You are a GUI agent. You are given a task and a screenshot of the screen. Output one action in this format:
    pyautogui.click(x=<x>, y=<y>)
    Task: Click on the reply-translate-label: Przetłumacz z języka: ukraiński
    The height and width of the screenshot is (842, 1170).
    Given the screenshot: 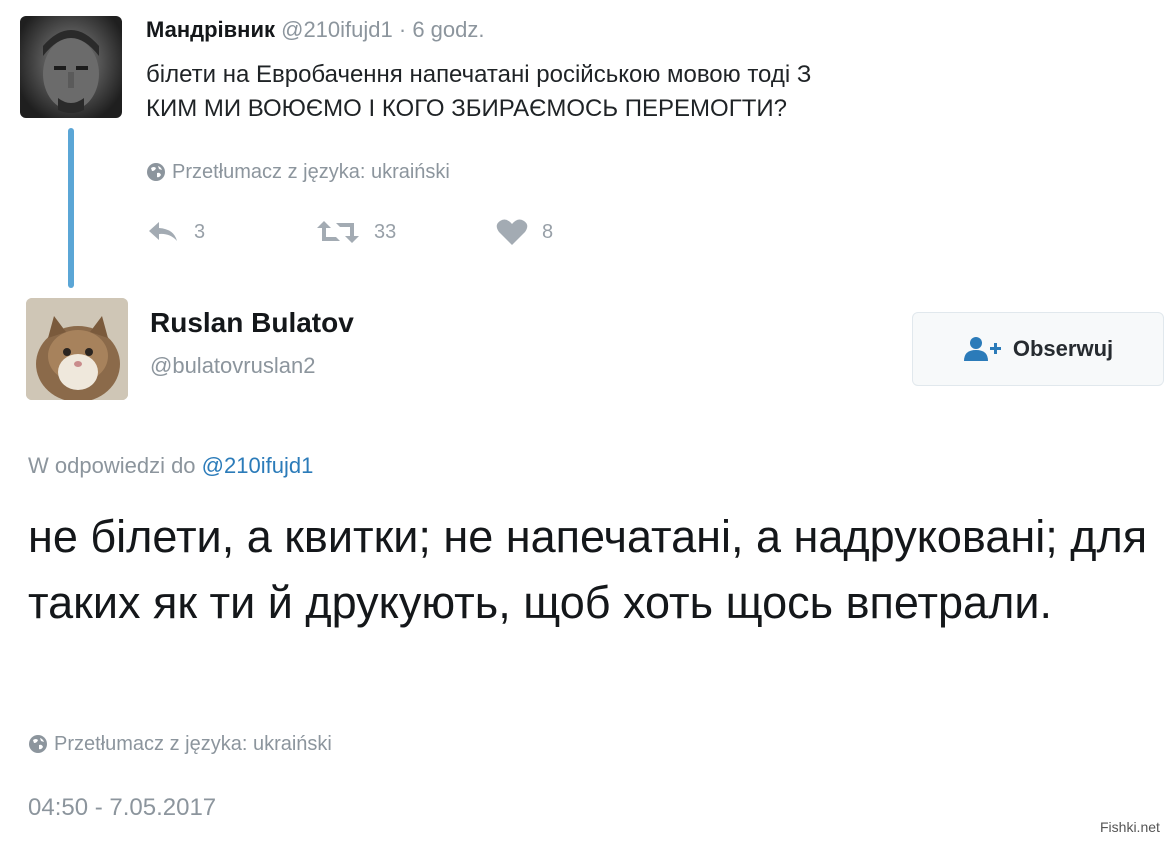 What is the action you would take?
    pyautogui.click(x=193, y=744)
    